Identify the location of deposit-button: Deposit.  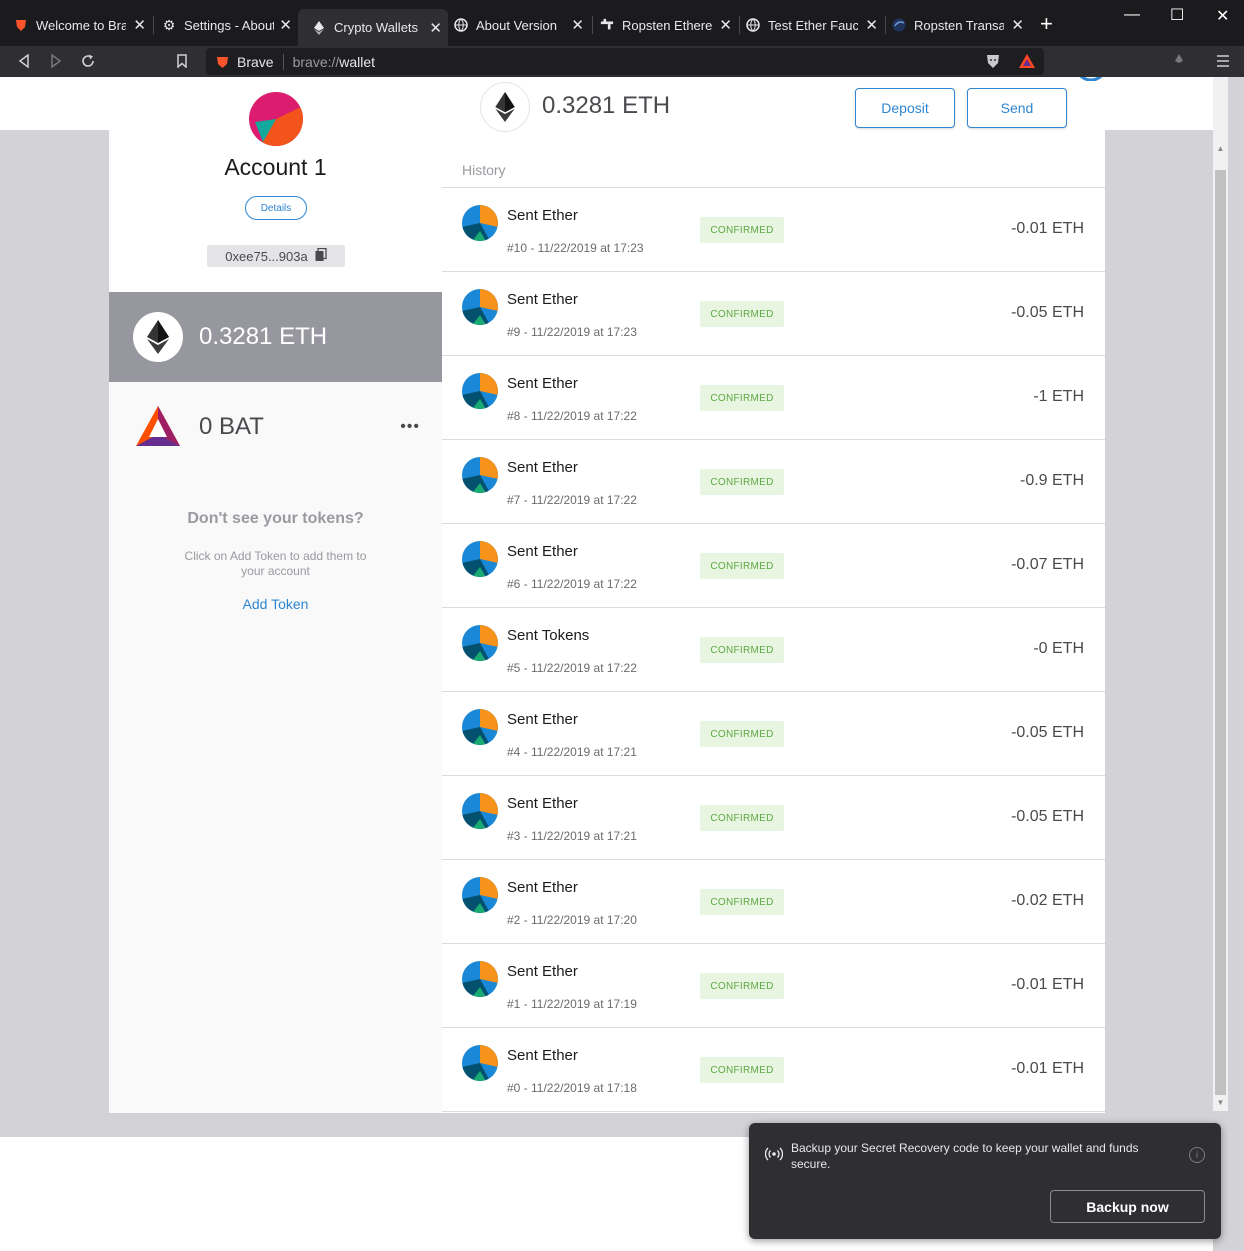
(905, 108).